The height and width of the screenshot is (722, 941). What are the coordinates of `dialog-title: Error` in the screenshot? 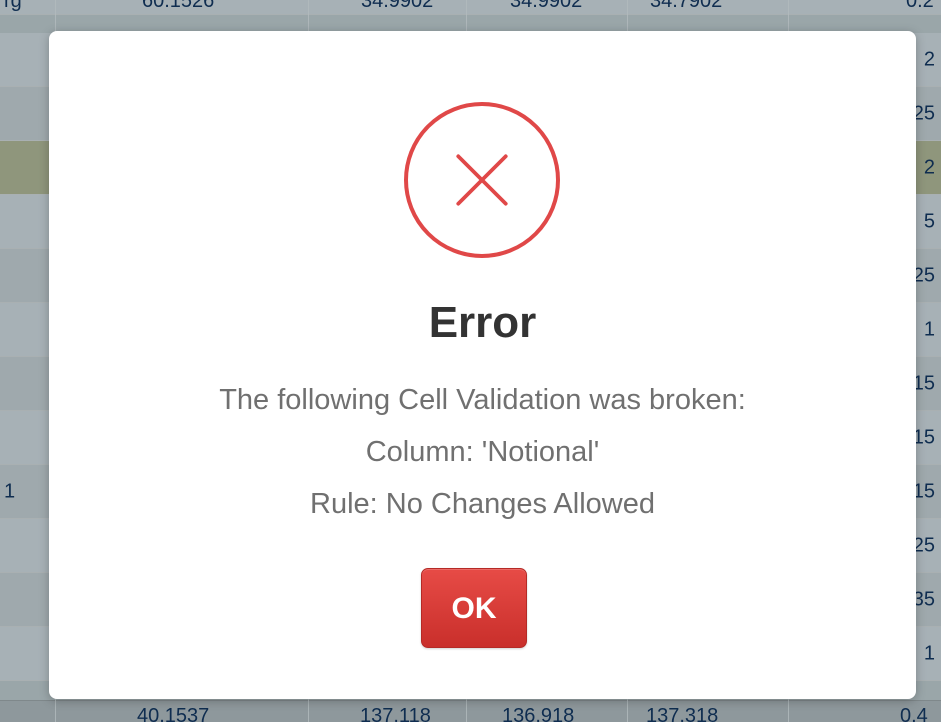 It's located at (482, 322).